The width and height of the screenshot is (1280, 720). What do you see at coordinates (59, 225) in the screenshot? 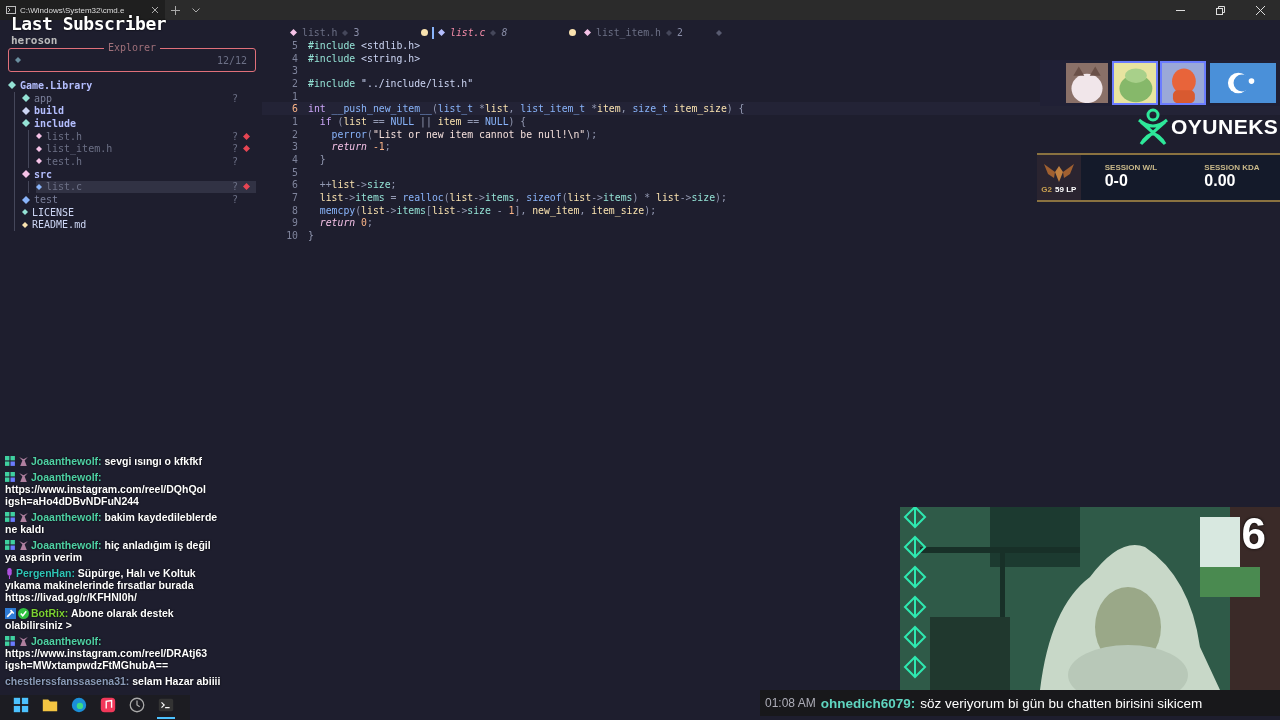
I see `tree-label: README.md` at bounding box center [59, 225].